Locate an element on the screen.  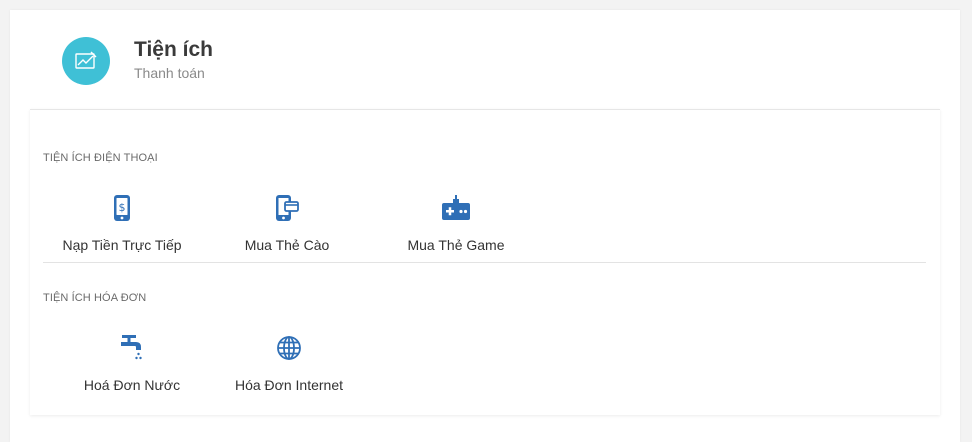
page-subtitle: Thanh toán is located at coordinates (169, 73).